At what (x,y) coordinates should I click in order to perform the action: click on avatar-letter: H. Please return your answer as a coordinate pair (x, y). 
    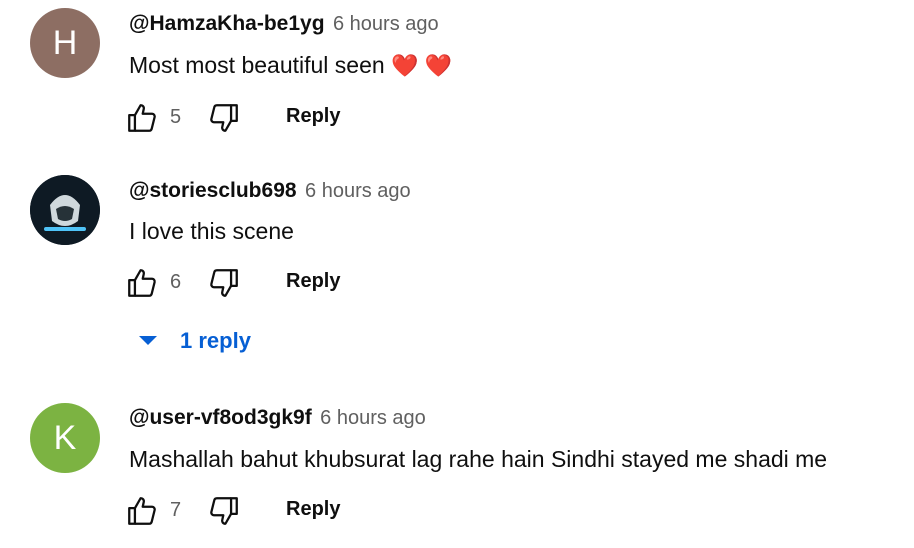
    Looking at the image, I should click on (65, 42).